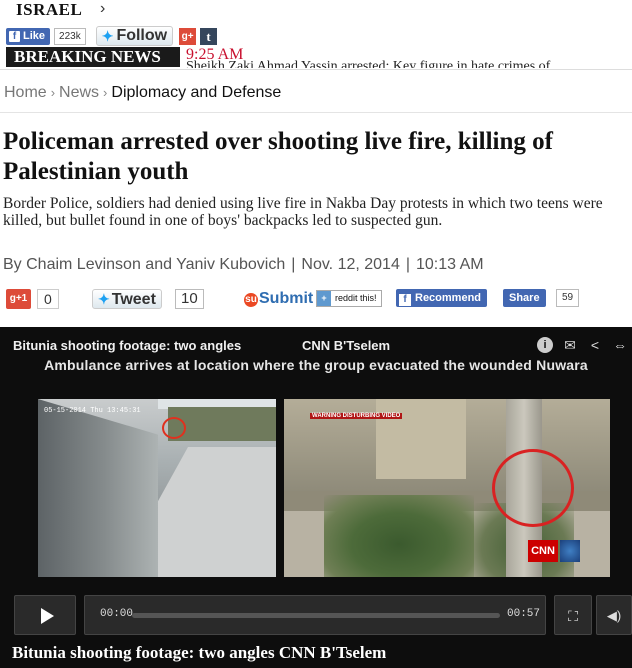 The height and width of the screenshot is (668, 632). I want to click on facebook-recommend-button: f Recommend, so click(442, 298).